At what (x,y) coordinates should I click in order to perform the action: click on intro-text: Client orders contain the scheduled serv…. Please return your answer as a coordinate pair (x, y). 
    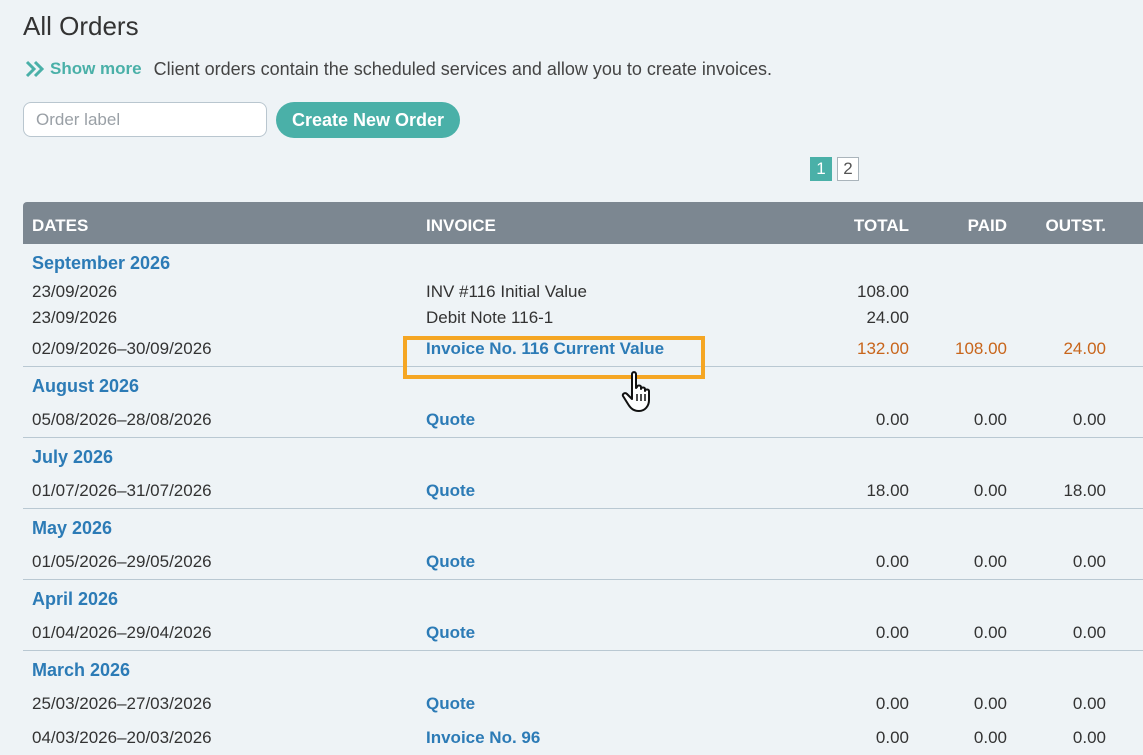
    Looking at the image, I should click on (462, 68).